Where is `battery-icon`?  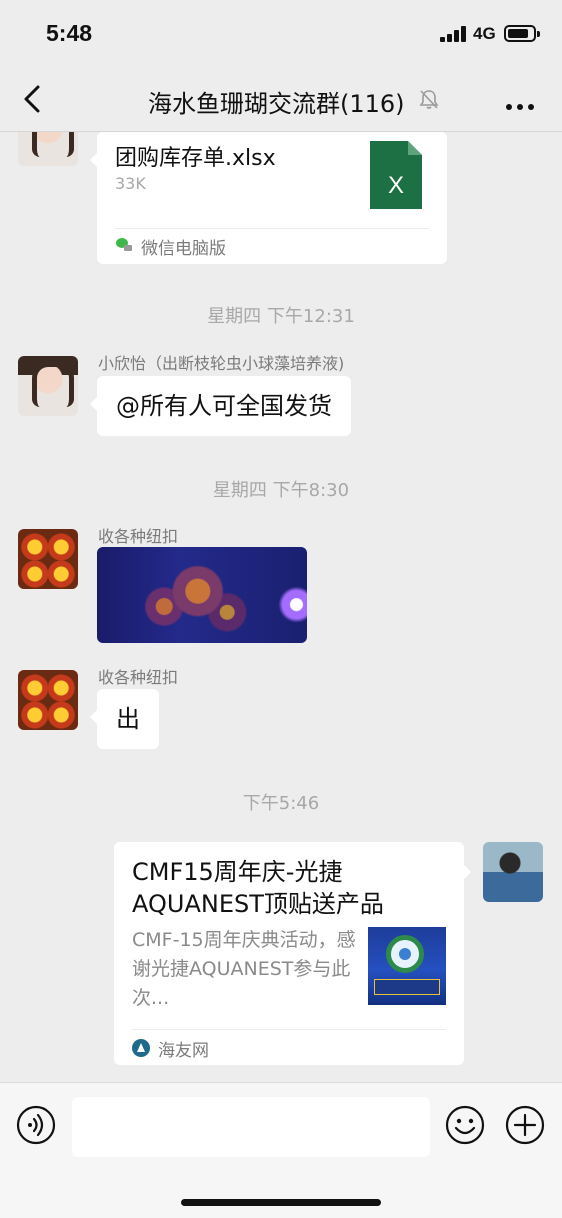 battery-icon is located at coordinates (522, 33).